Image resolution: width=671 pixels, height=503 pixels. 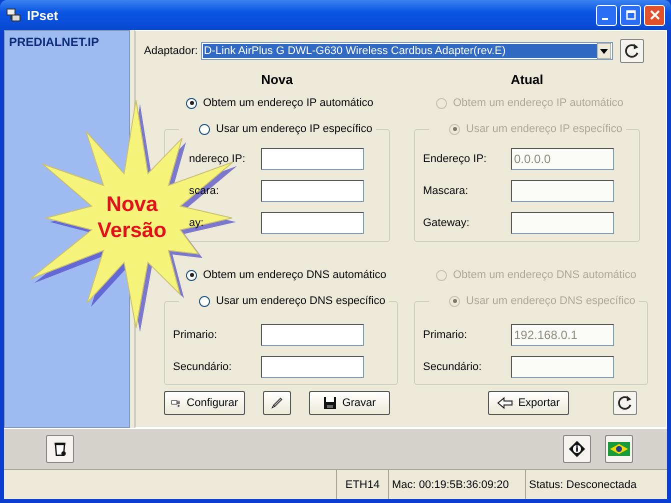 I want to click on configure-button: Configurar, so click(x=204, y=403).